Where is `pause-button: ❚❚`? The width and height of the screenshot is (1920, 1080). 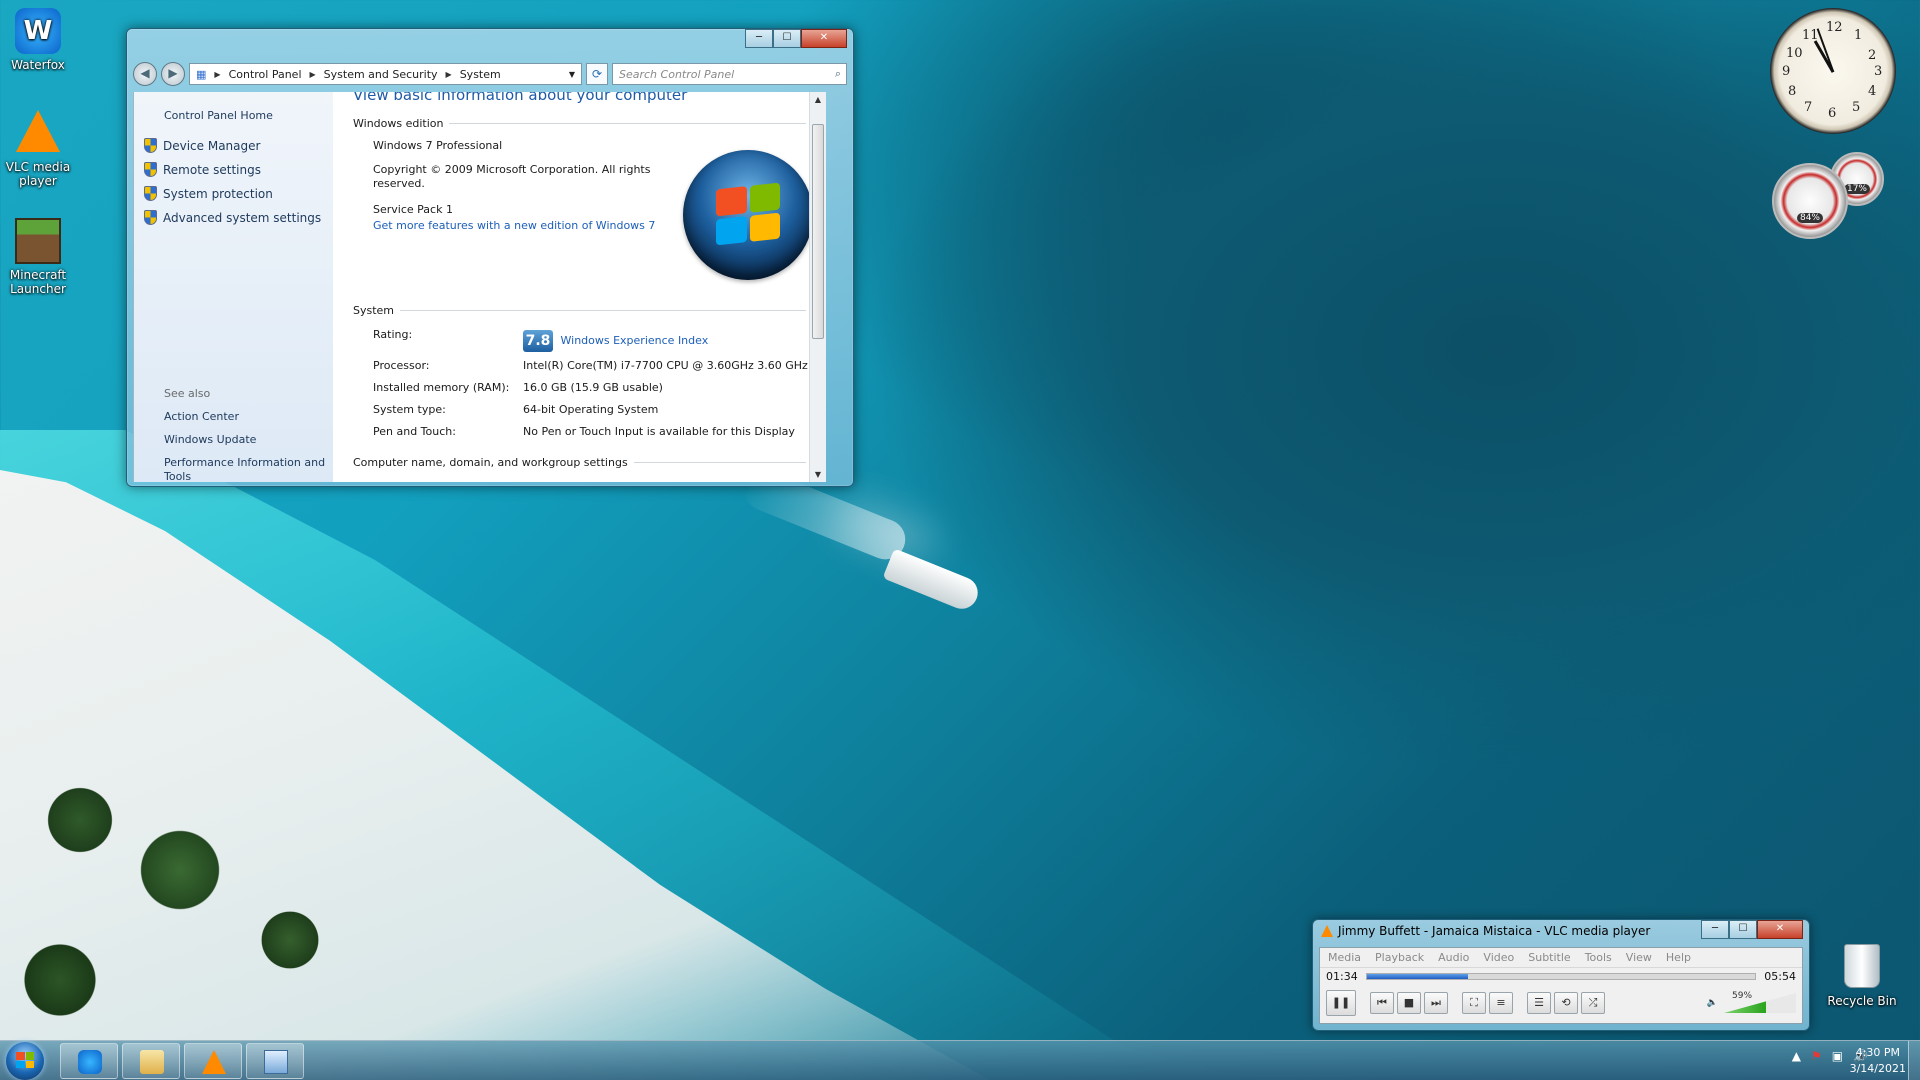
pause-button: ❚❚ is located at coordinates (1341, 1003).